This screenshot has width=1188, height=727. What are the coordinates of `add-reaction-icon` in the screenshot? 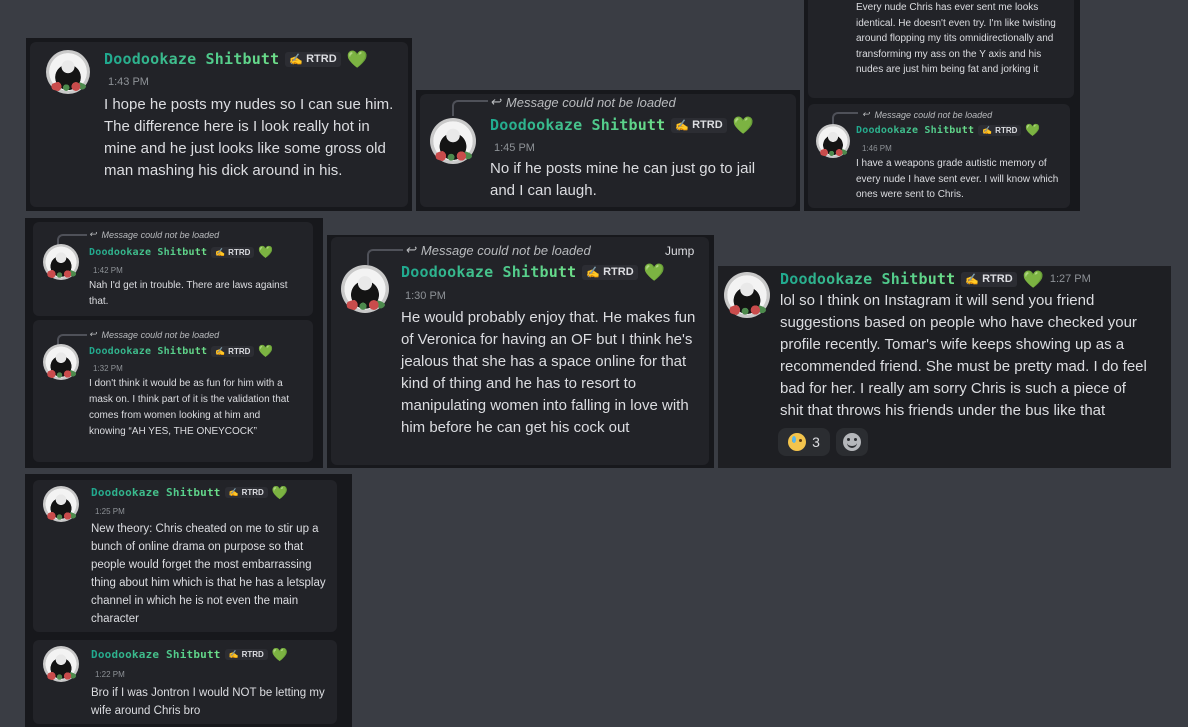 It's located at (852, 442).